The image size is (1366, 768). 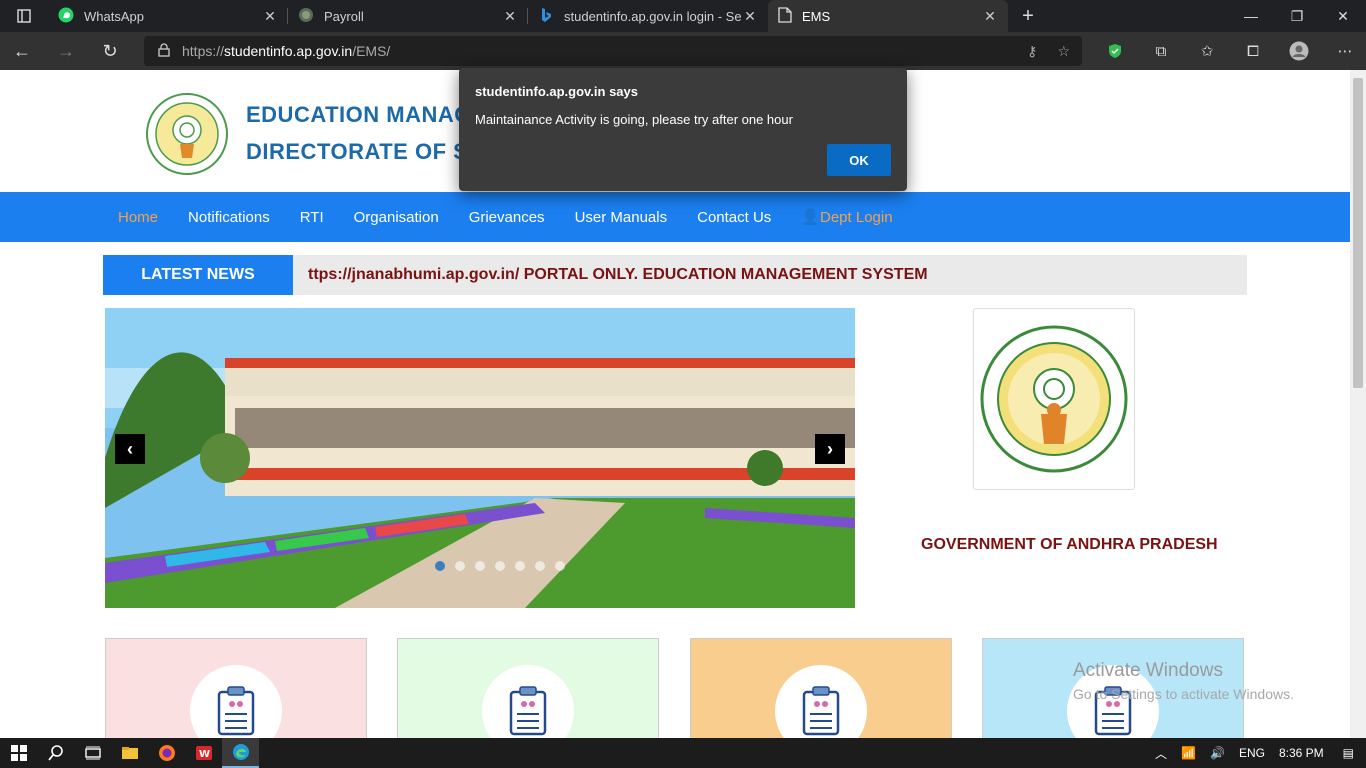 I want to click on tab-title: EMS, so click(x=816, y=16).